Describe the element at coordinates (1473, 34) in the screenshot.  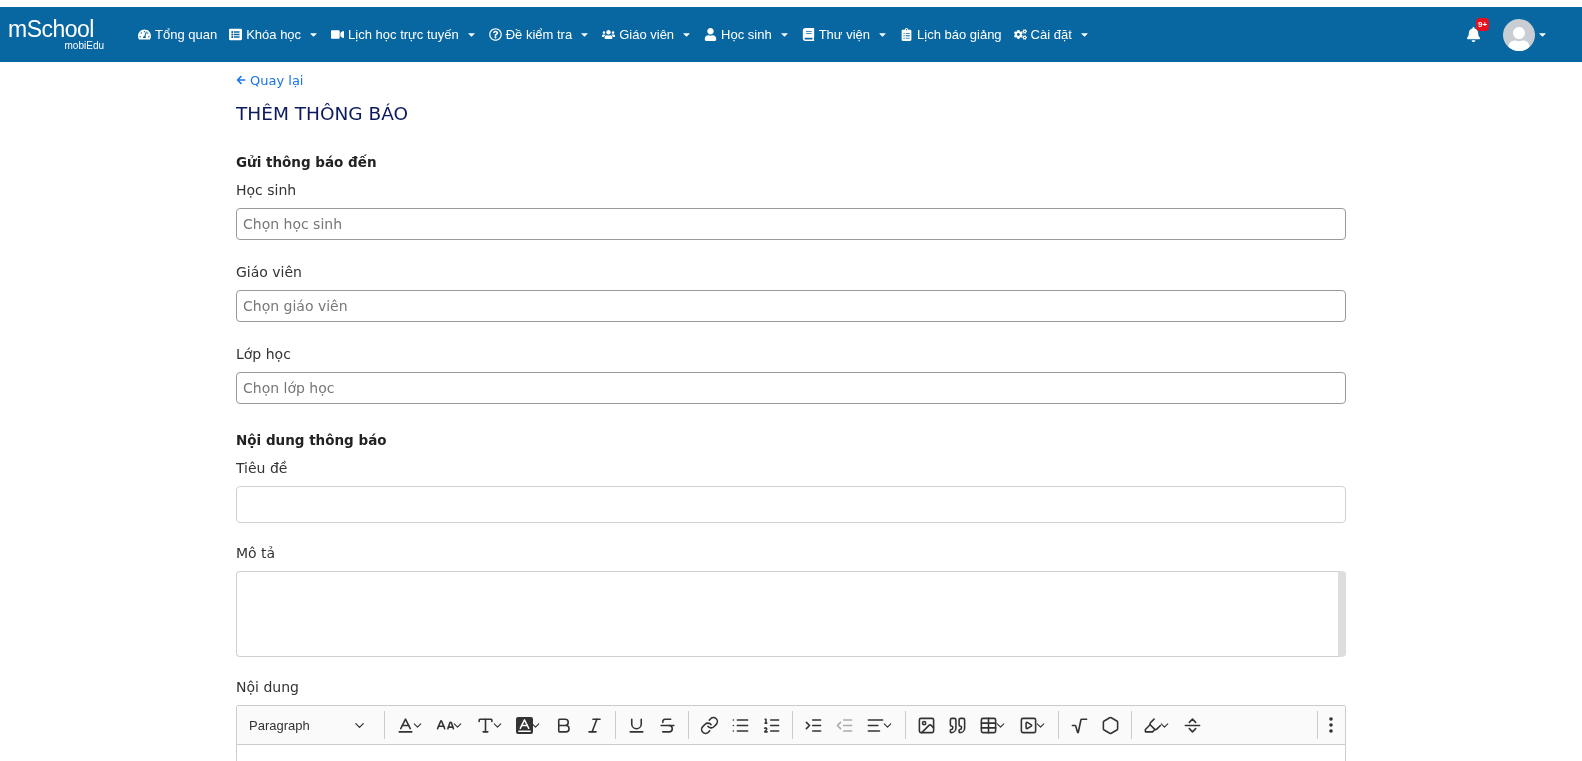
I see `bell-icon` at that location.